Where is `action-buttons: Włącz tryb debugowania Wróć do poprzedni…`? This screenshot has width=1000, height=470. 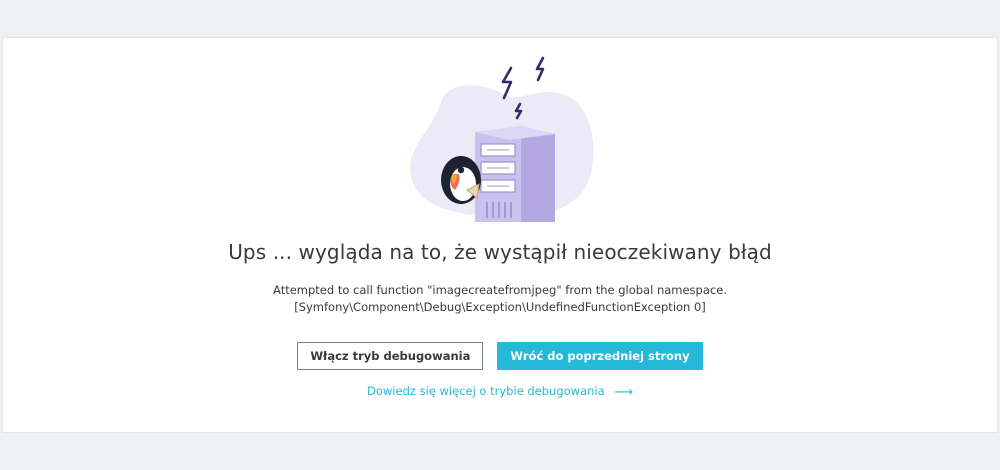
action-buttons: Włącz tryb debugowania Wróć do poprzedni… is located at coordinates (500, 356).